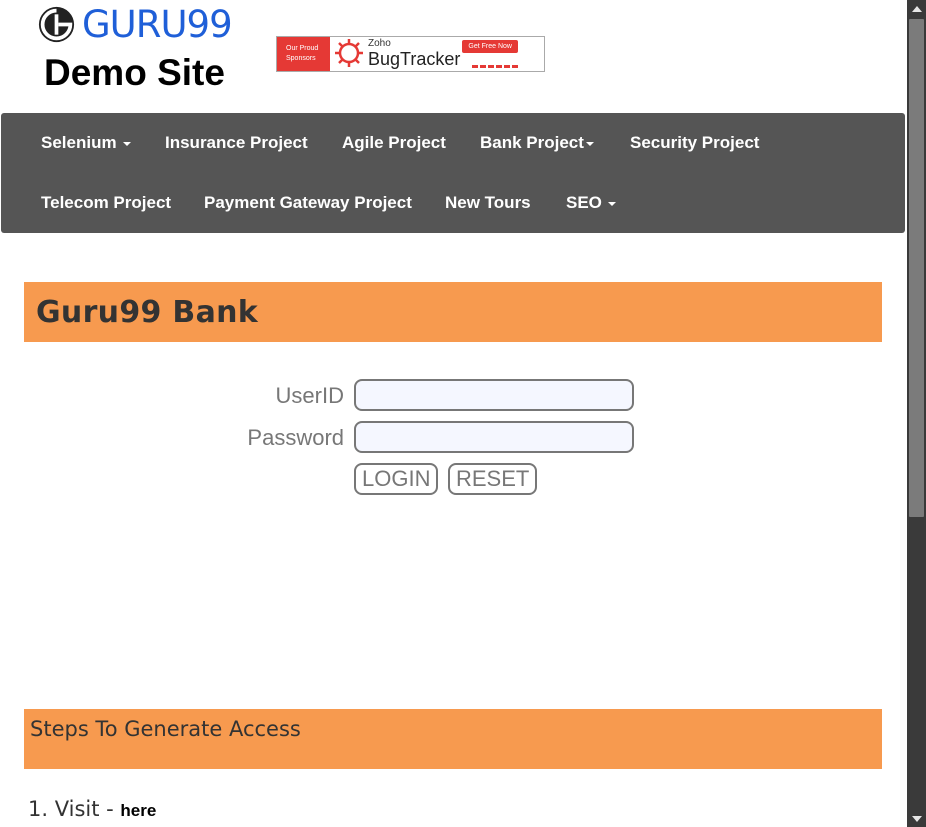 Image resolution: width=926 pixels, height=827 pixels. What do you see at coordinates (157, 24) in the screenshot?
I see `logo-text: GURU99` at bounding box center [157, 24].